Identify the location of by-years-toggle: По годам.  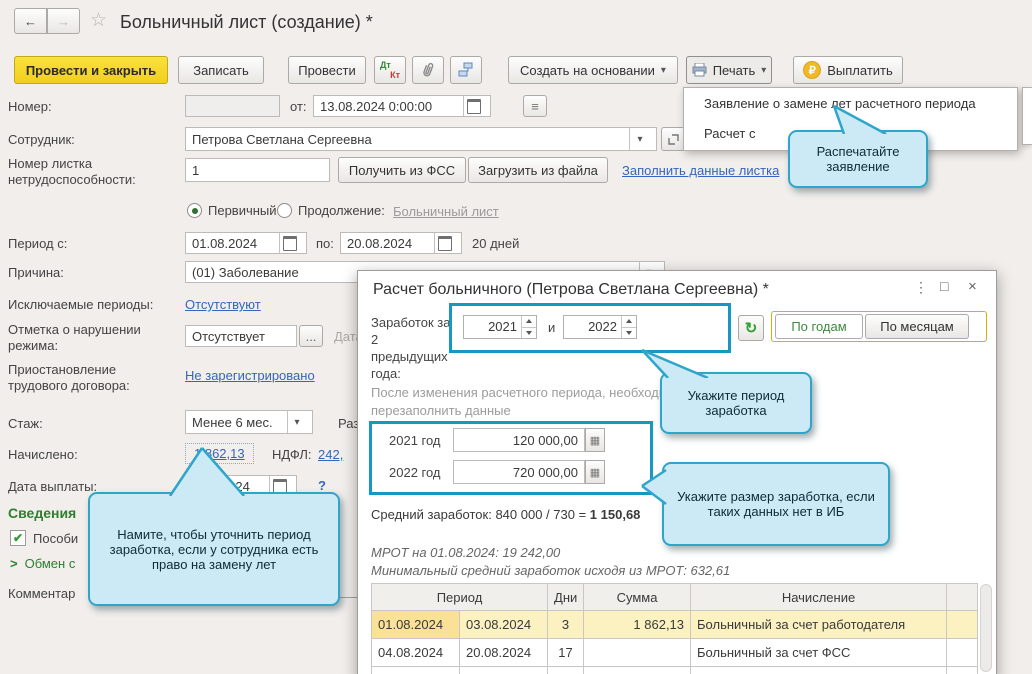
(819, 326).